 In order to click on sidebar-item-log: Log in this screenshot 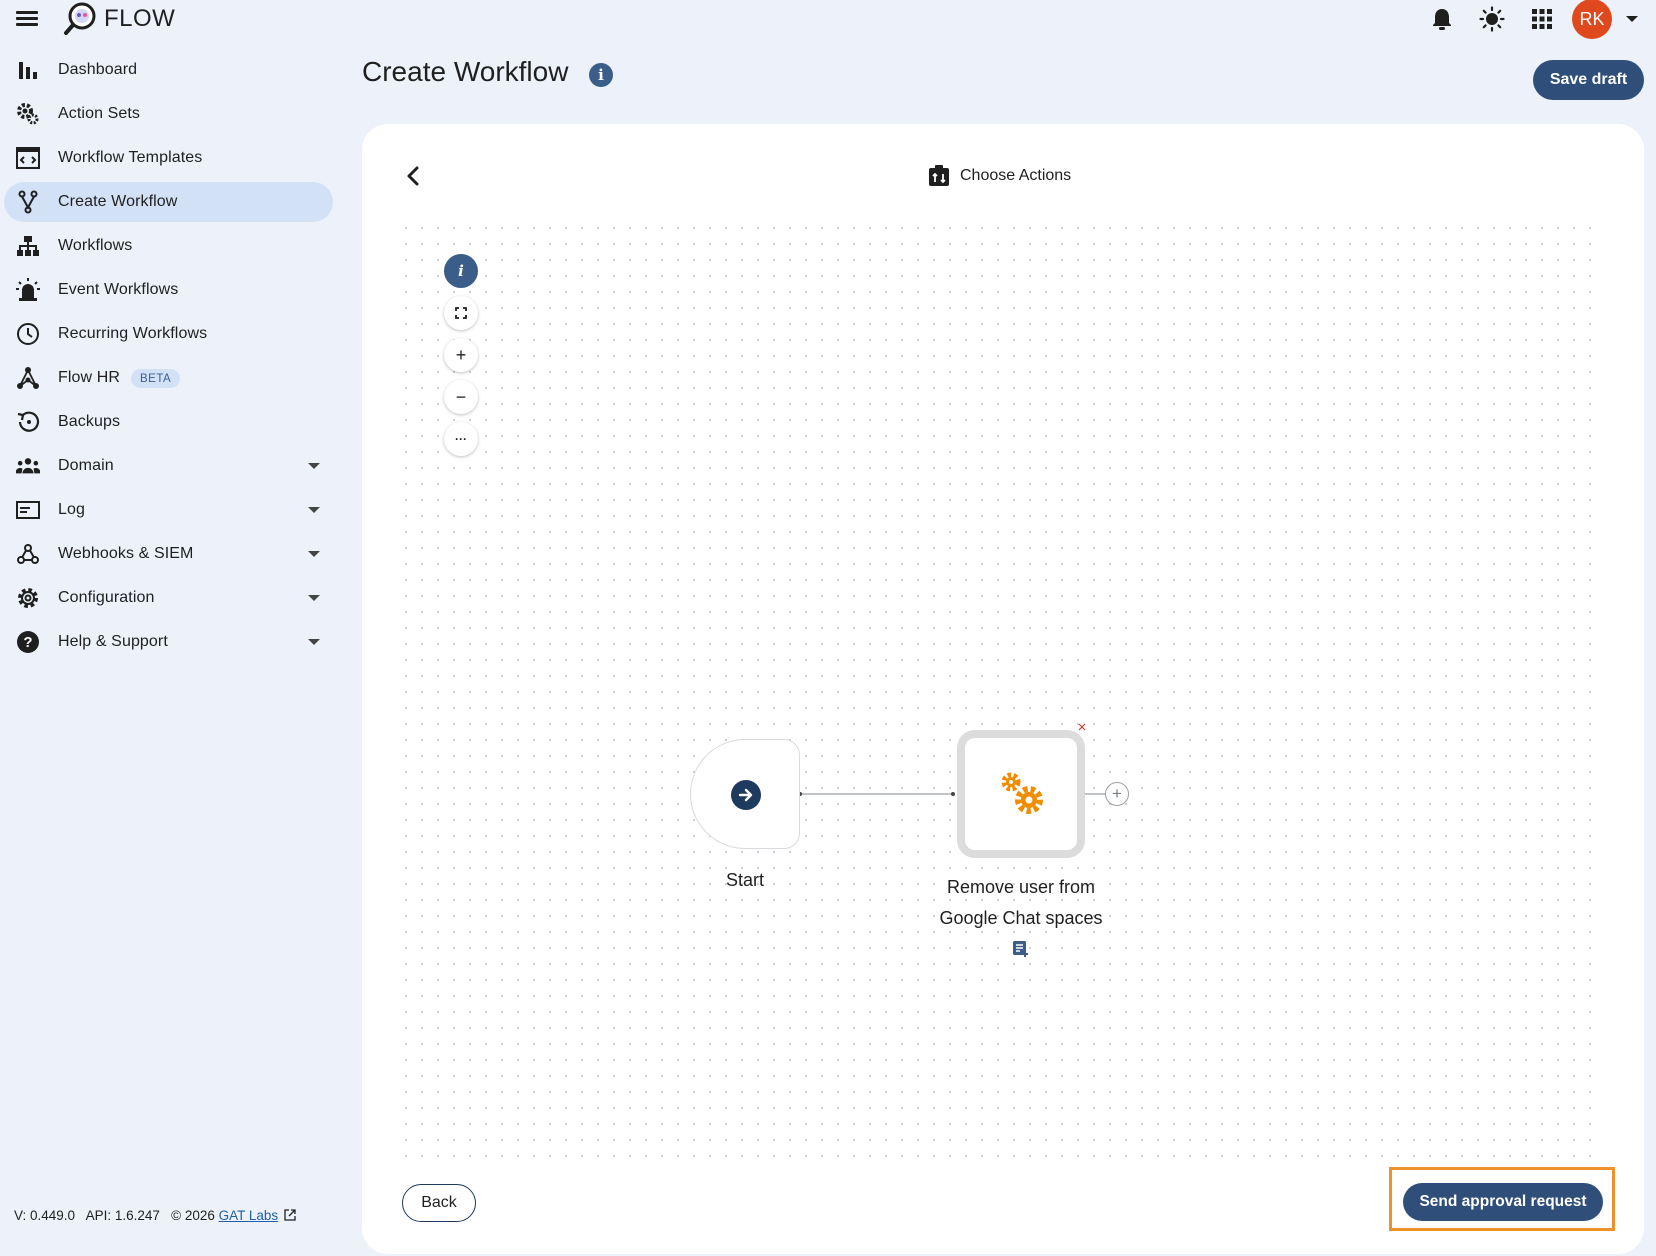, I will do `click(168, 510)`.